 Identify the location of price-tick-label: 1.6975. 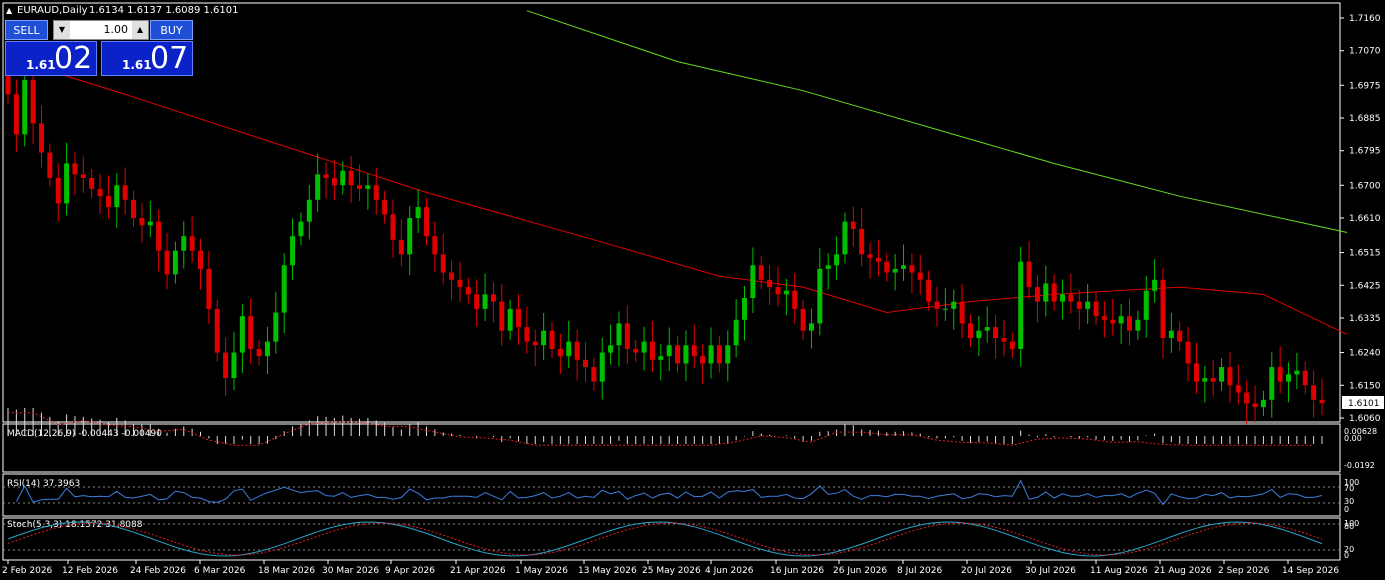
(1365, 86).